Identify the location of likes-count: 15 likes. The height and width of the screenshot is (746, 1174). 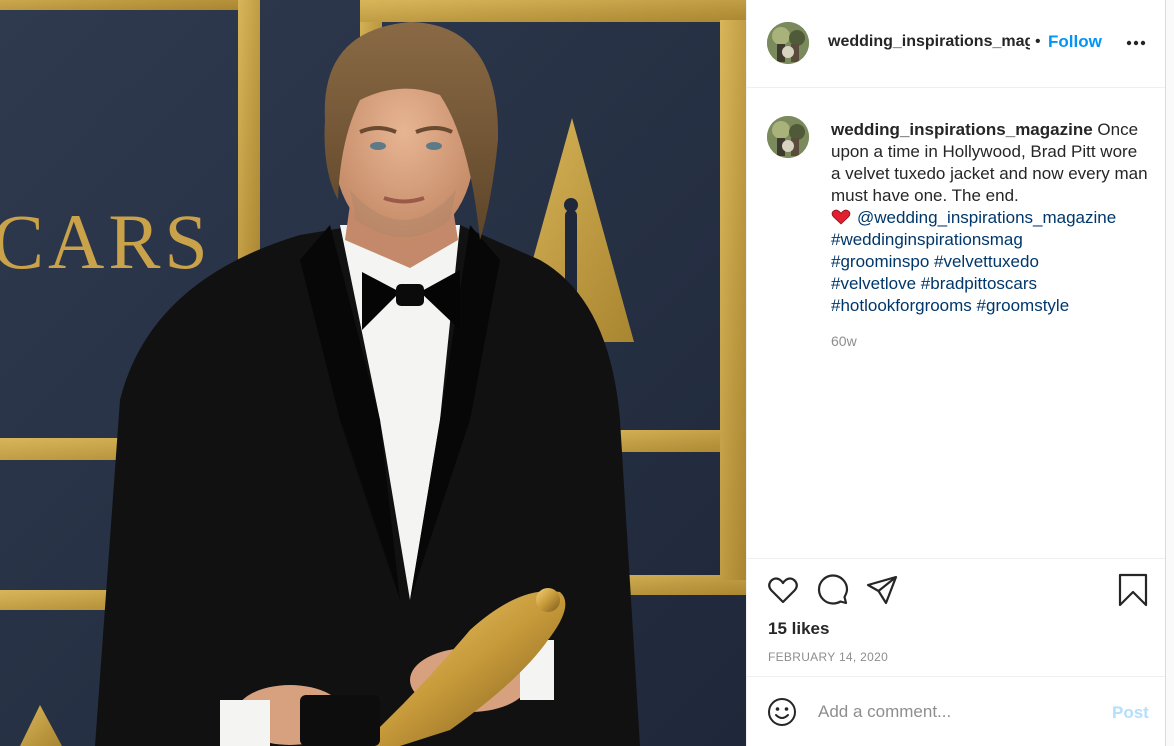
(798, 629).